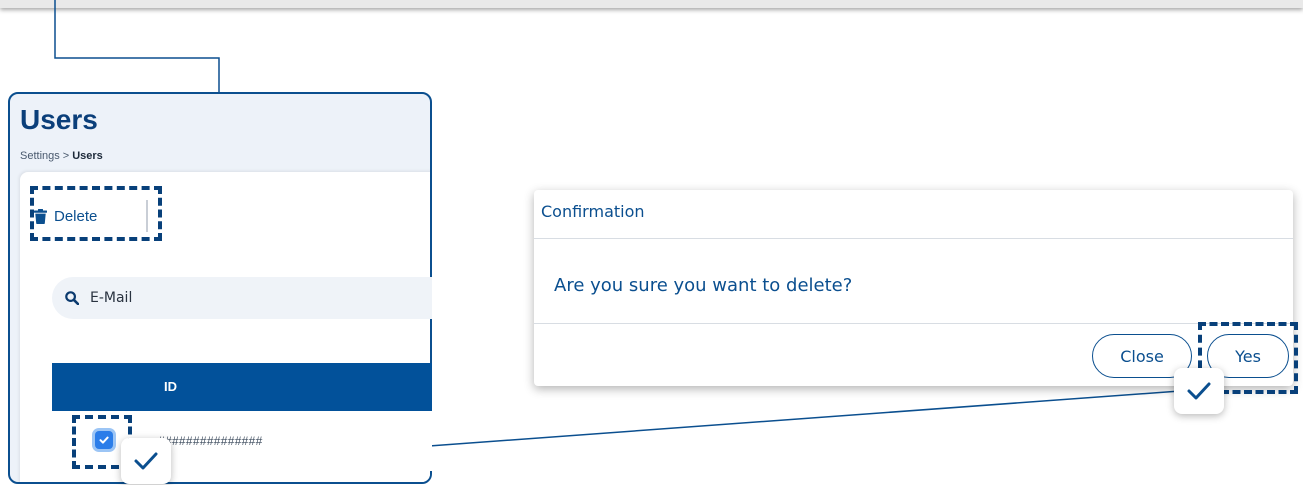 Image resolution: width=1303 pixels, height=485 pixels. I want to click on row-id-cell: ###############, so click(210, 441).